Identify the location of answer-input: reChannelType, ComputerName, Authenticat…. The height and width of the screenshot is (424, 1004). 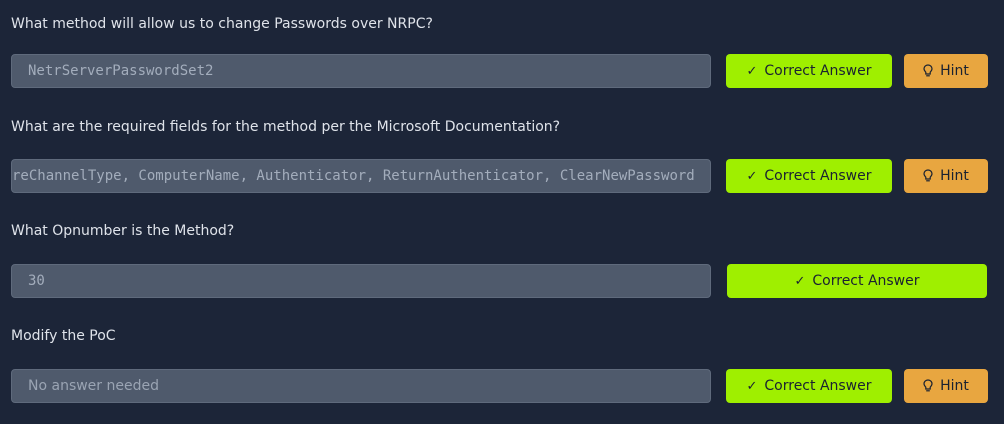
(361, 176).